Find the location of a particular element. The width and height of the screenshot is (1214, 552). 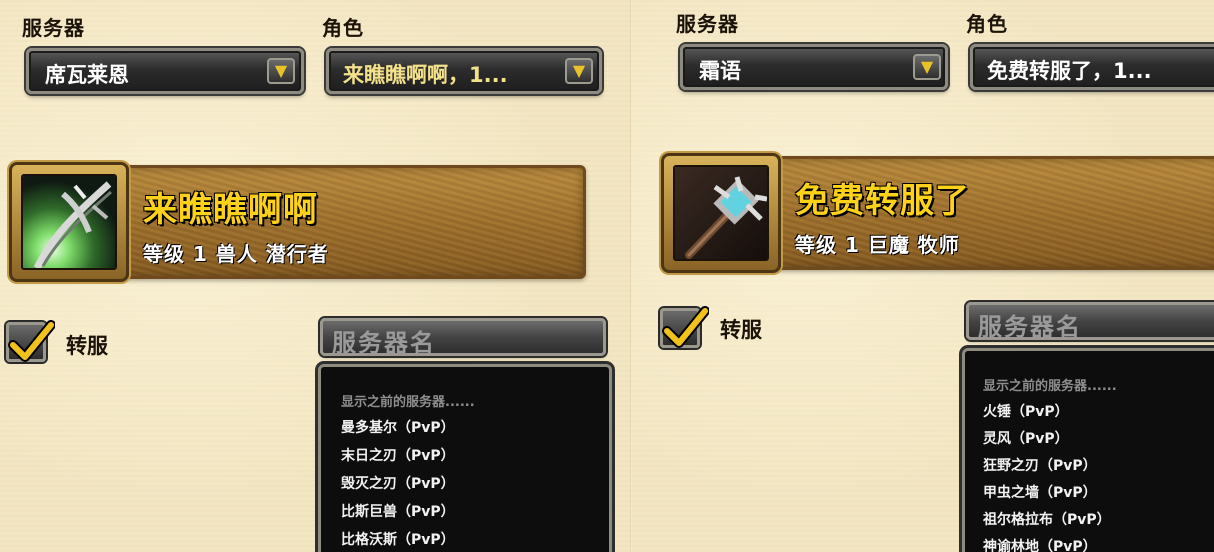

list-item: 比格沃斯（PvP） is located at coordinates (398, 539).